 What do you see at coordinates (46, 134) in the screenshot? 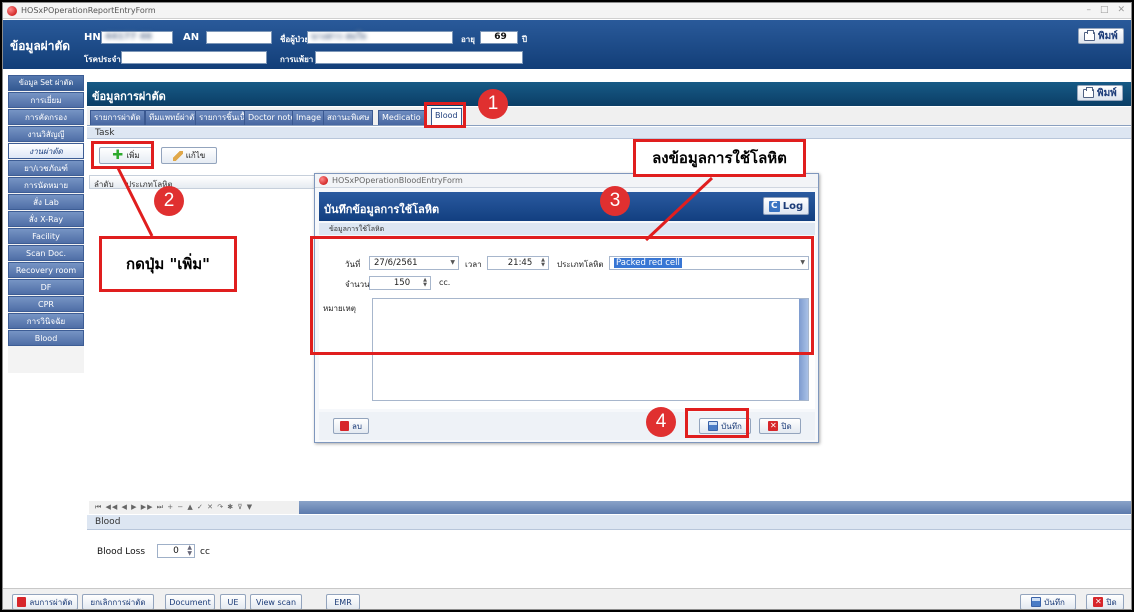
I see `sidebar-item-anesthesia: งานวิสัญญี` at bounding box center [46, 134].